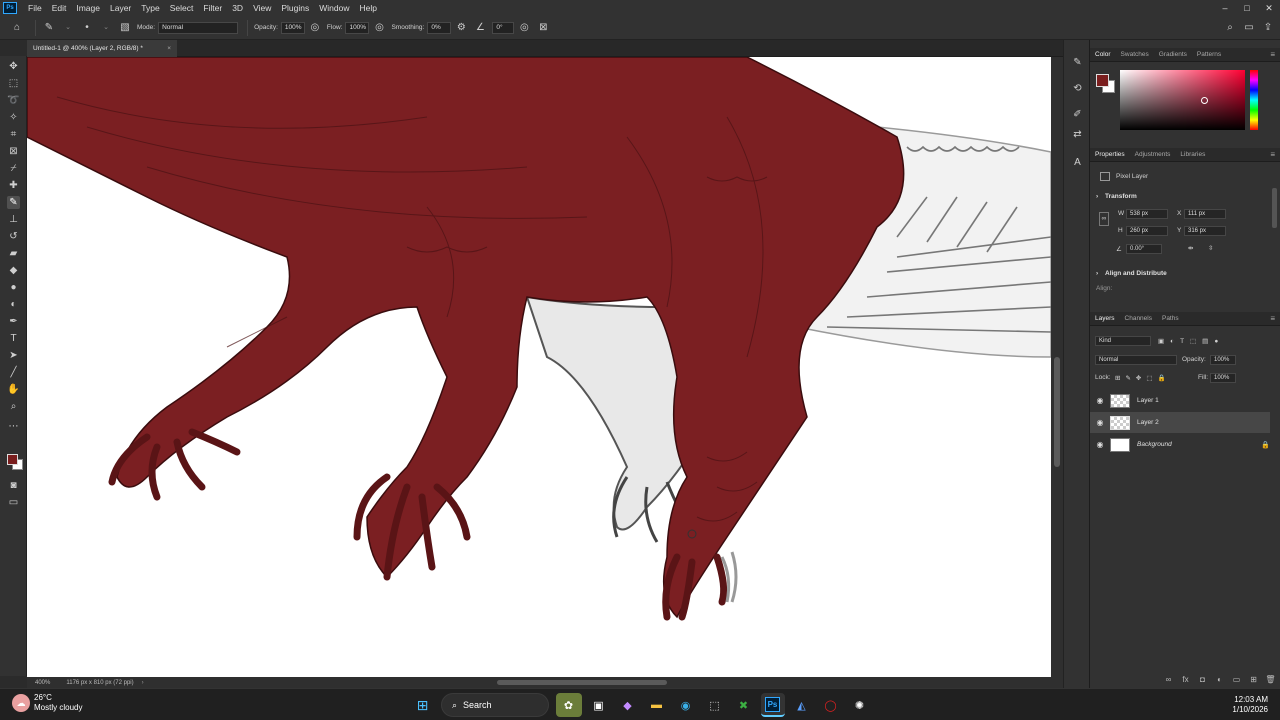 The height and width of the screenshot is (720, 1280). I want to click on layer-name: Background, so click(1154, 444).